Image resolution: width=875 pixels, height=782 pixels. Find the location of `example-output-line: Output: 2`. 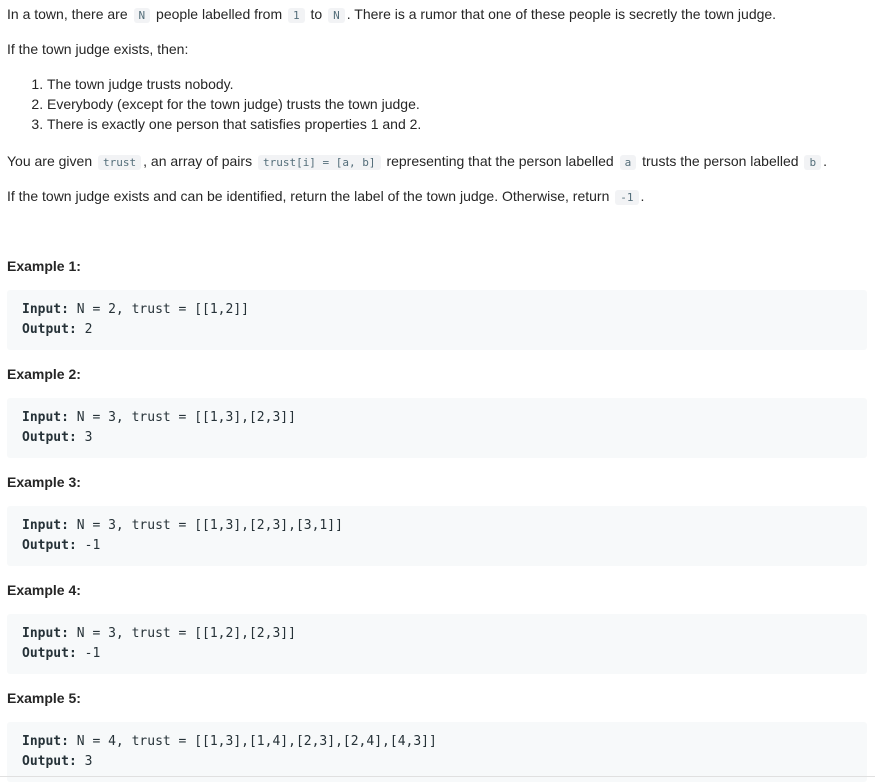

example-output-line: Output: 2 is located at coordinates (437, 330).